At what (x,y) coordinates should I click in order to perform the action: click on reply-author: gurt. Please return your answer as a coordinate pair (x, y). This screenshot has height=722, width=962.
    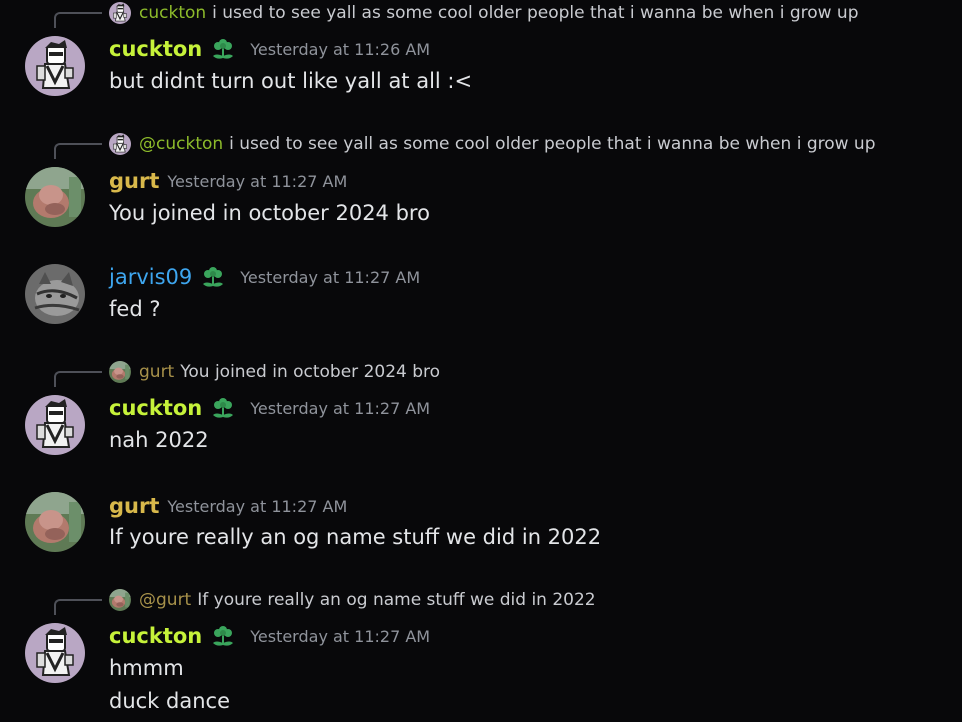
    Looking at the image, I should click on (156, 372).